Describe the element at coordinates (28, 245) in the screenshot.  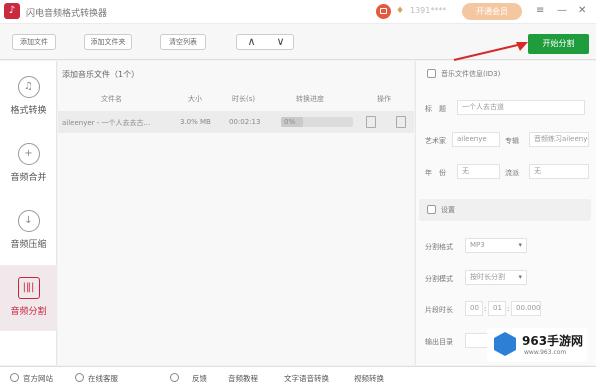
I see `sidebar-item-label: 音频压缩` at that location.